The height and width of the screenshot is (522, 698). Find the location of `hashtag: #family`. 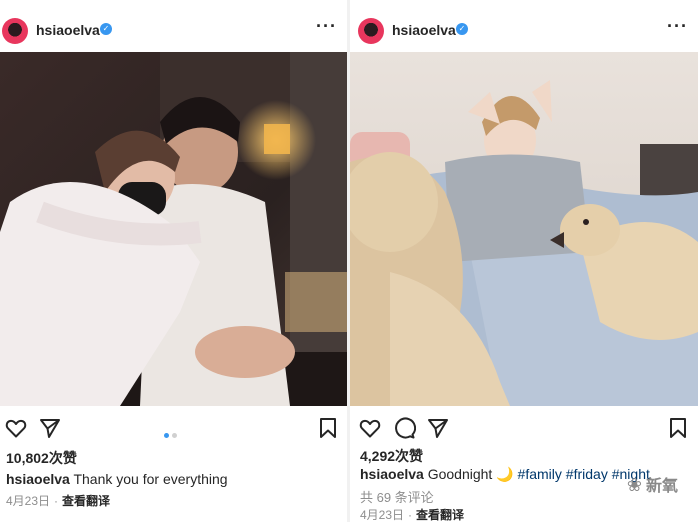

hashtag: #family is located at coordinates (540, 474).